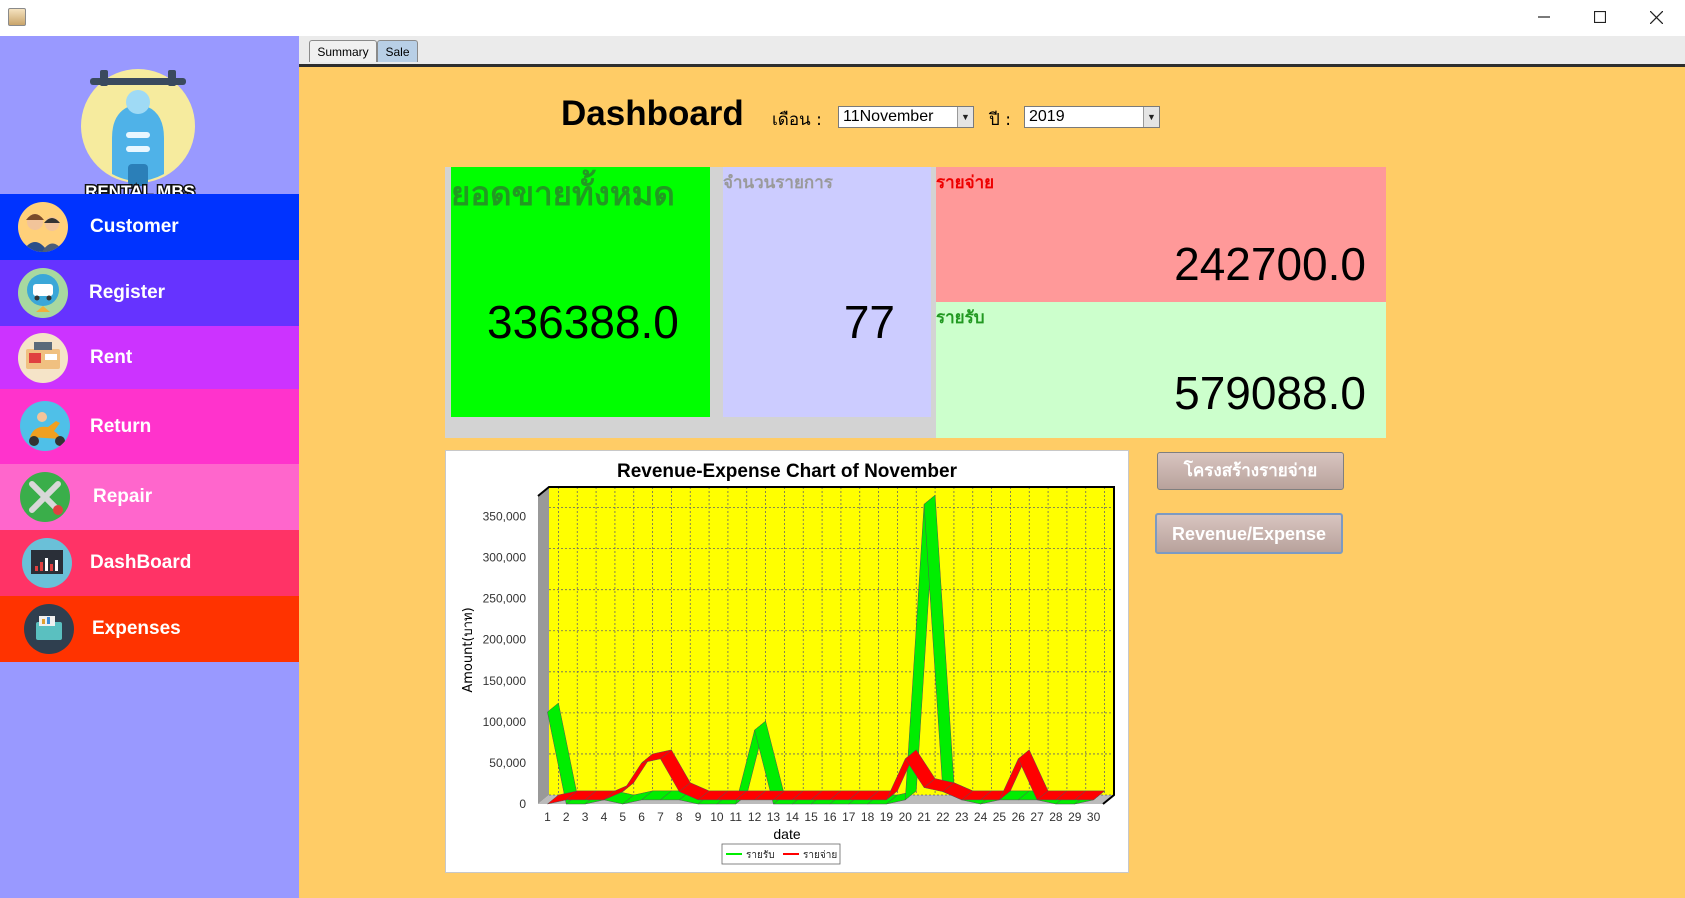  What do you see at coordinates (141, 131) in the screenshot?
I see `rental-mbs-logo: RENTAL MBS` at bounding box center [141, 131].